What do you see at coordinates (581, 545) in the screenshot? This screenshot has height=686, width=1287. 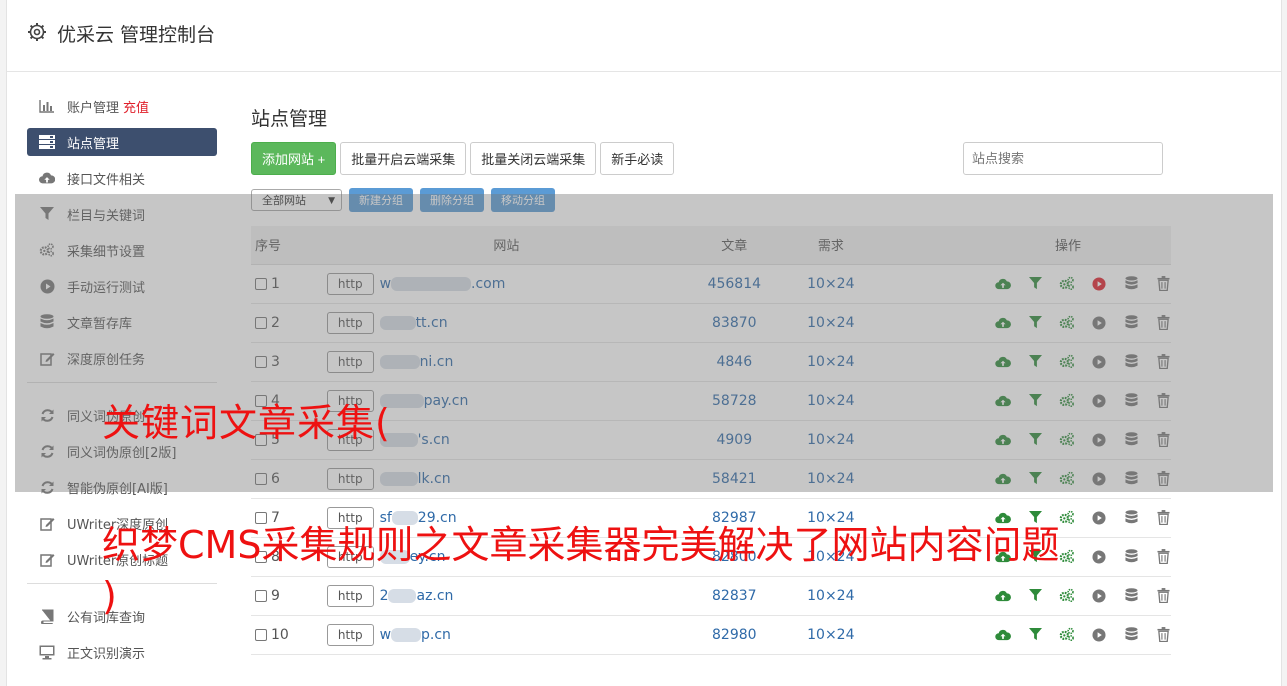 I see `watermark-line-2: 织梦CMS采集规则之文章采集器完美解决了网站内容问题` at bounding box center [581, 545].